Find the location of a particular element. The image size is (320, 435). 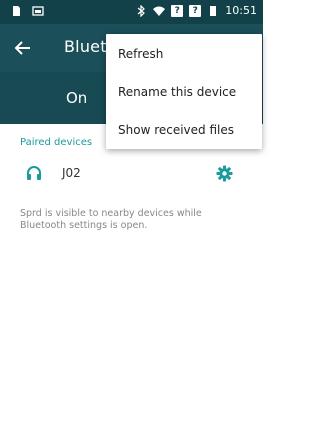

bluetooth-icon is located at coordinates (141, 10).